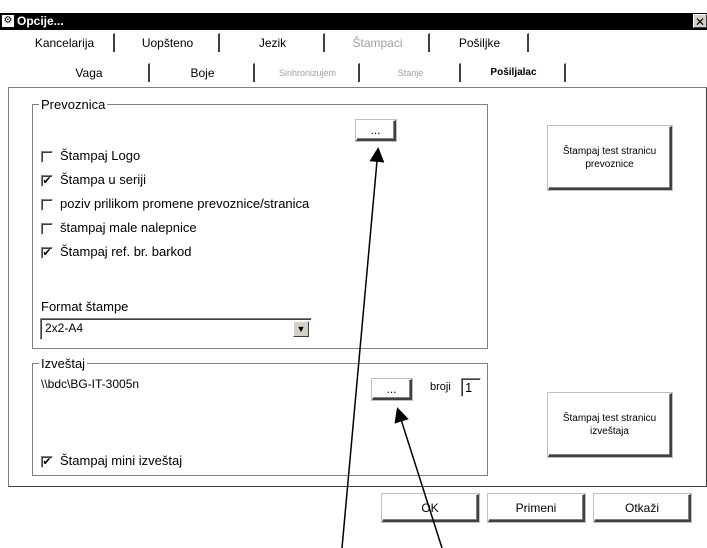 This screenshot has width=707, height=548. Describe the element at coordinates (103, 179) in the screenshot. I see `stampa-u-seriji-label: Štampa u seriji` at that location.